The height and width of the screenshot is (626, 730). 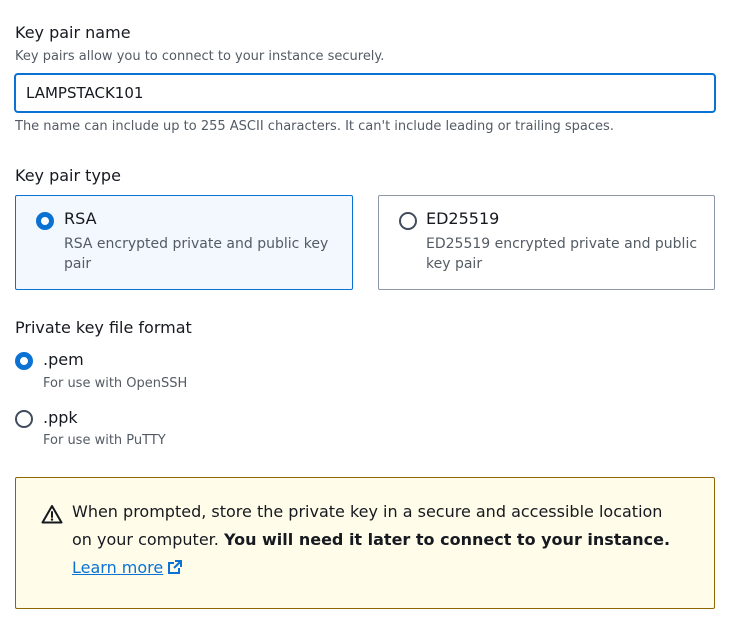 What do you see at coordinates (60, 417) in the screenshot?
I see `format-ppk-title: .ppk` at bounding box center [60, 417].